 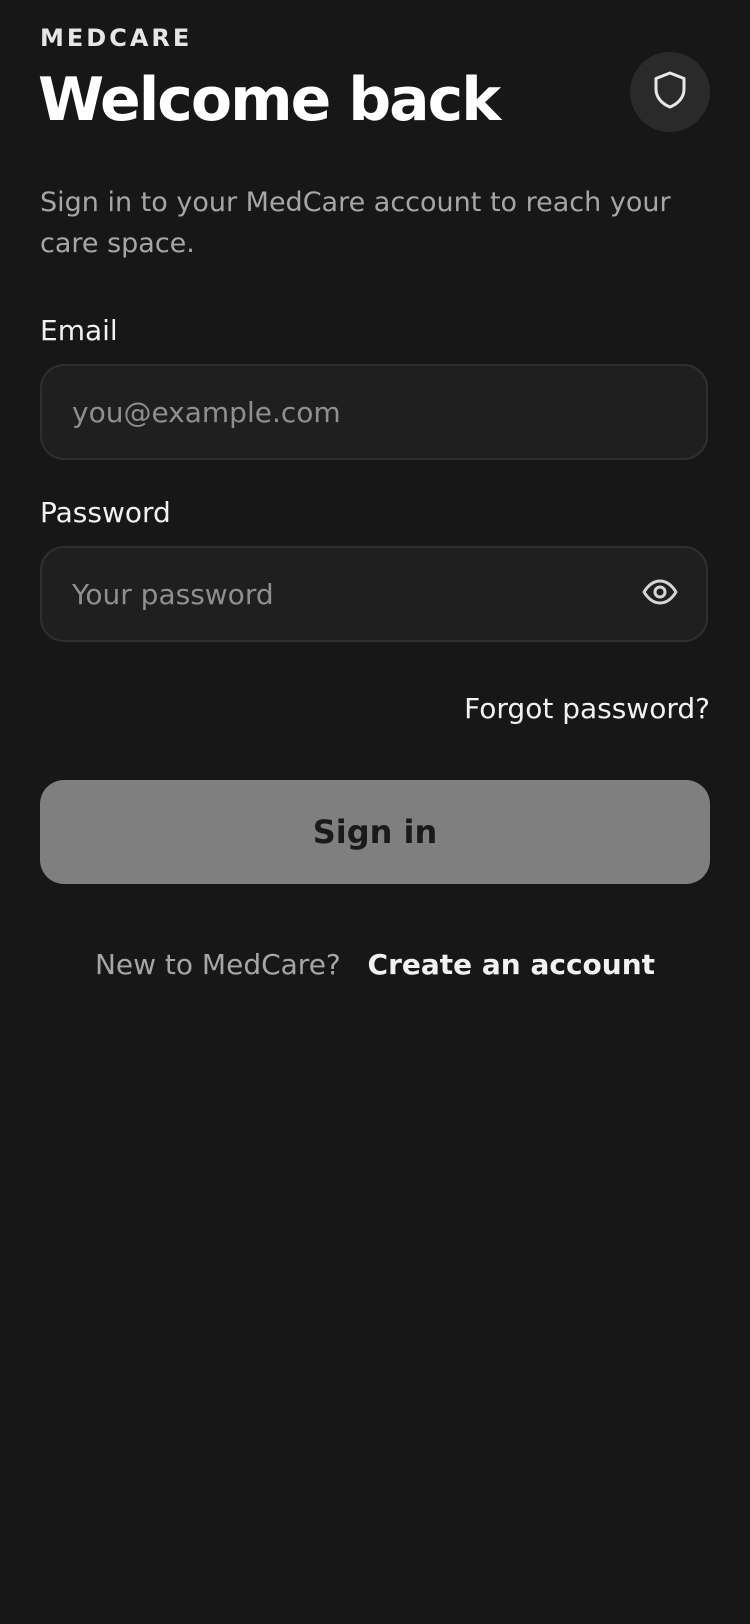 I want to click on eye-icon, so click(x=660, y=594).